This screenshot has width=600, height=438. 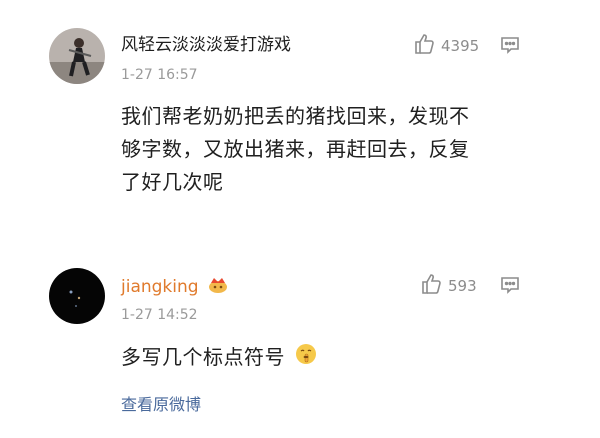 What do you see at coordinates (206, 45) in the screenshot?
I see `username: 风轻云淡淡淡爱打游戏` at bounding box center [206, 45].